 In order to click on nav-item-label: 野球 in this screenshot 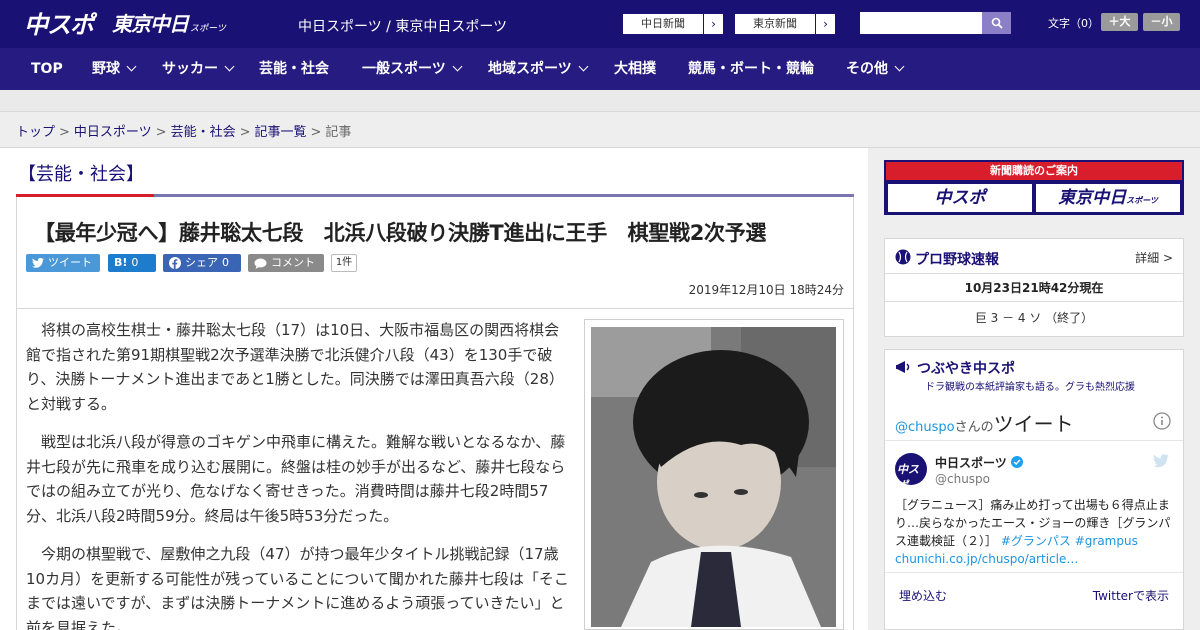, I will do `click(106, 69)`.